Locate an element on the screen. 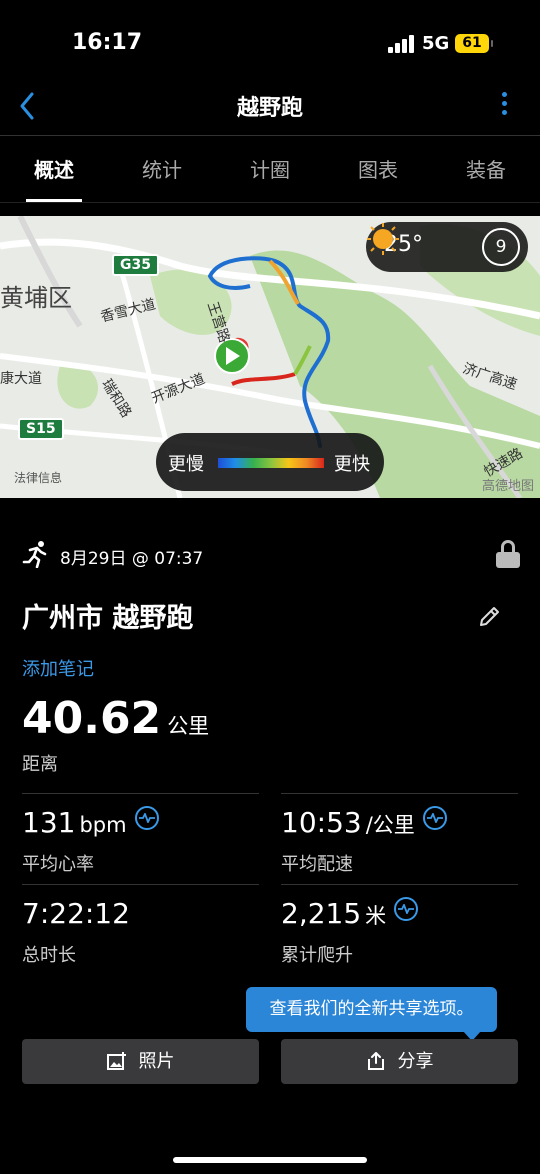 This screenshot has width=540, height=1174. tab-gear: 装备 is located at coordinates (486, 169).